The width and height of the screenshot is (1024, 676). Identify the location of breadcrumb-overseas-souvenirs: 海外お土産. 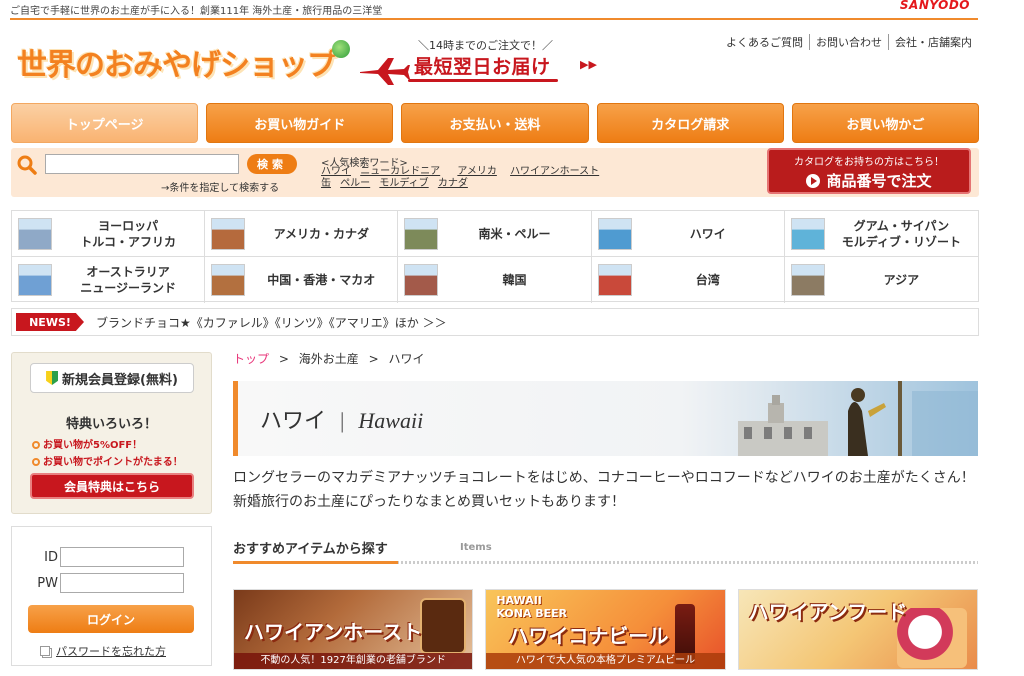
(329, 359).